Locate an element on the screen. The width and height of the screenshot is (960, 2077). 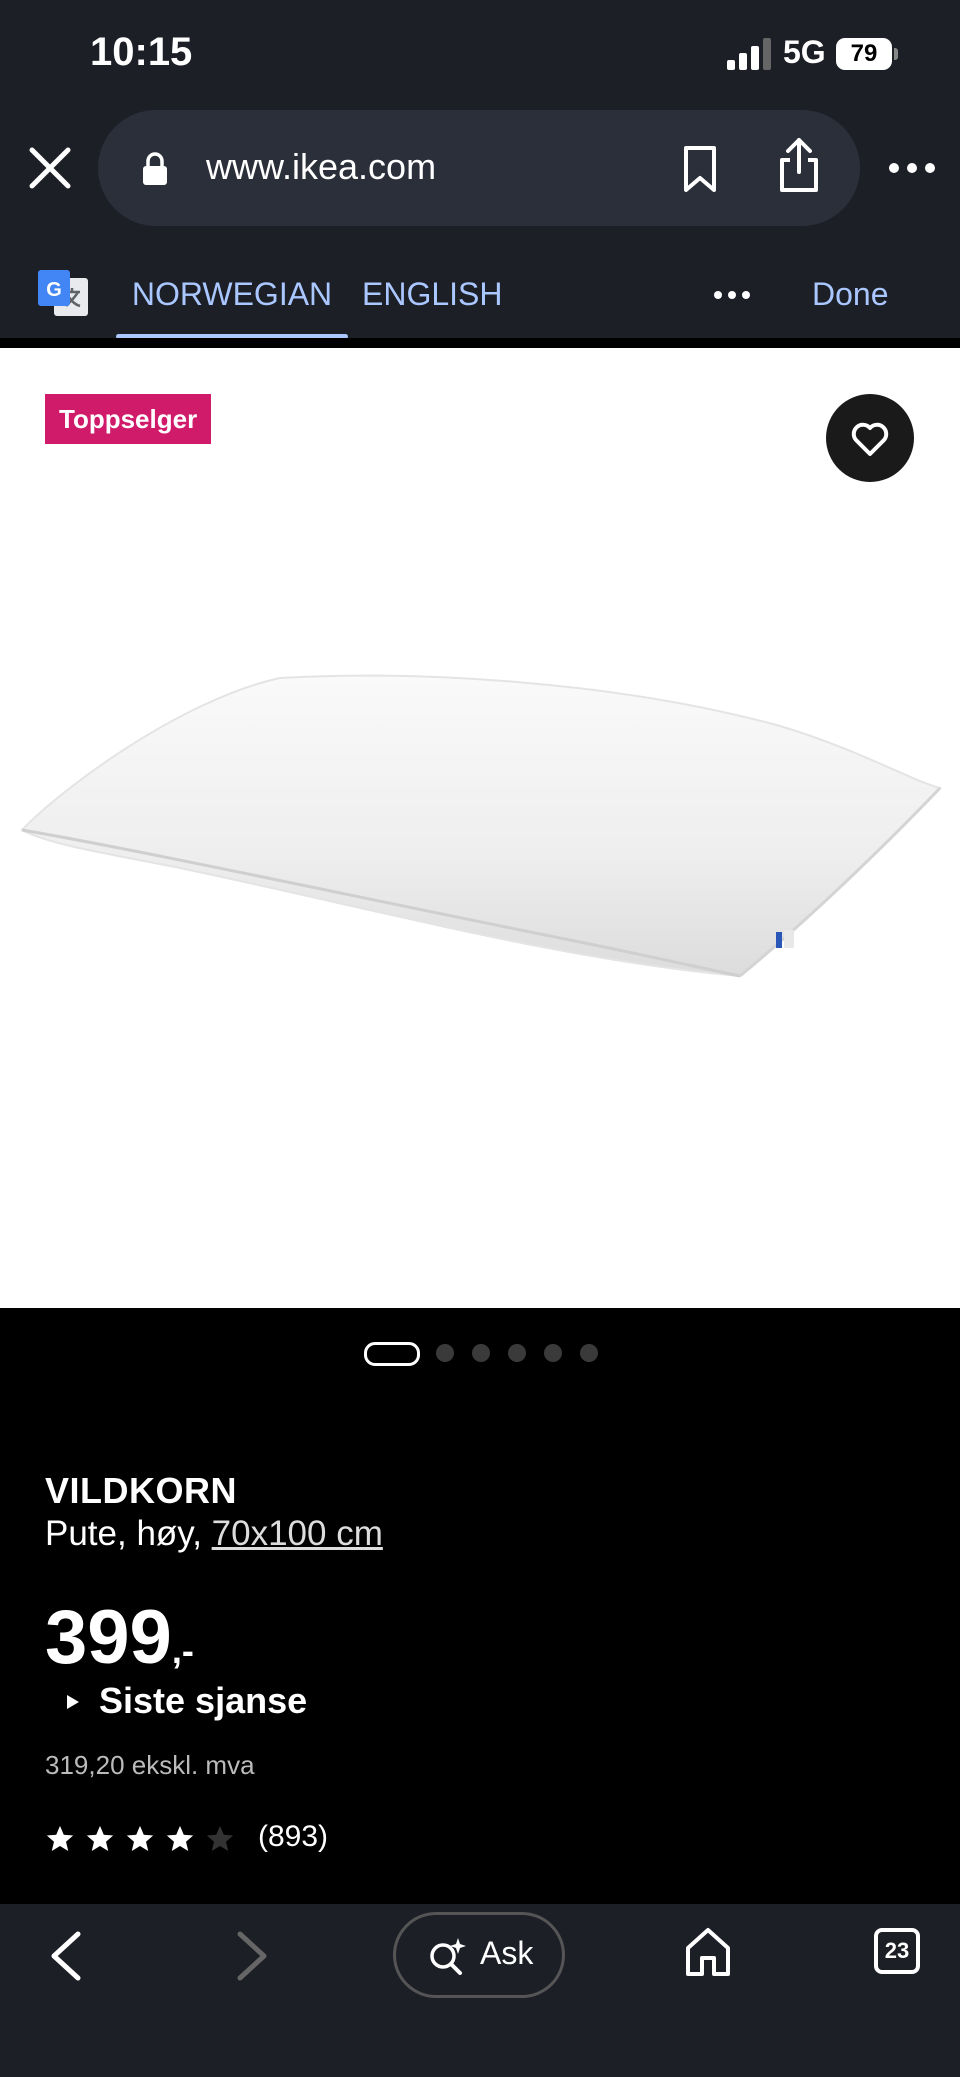
product-price: 399,- is located at coordinates (119, 1637).